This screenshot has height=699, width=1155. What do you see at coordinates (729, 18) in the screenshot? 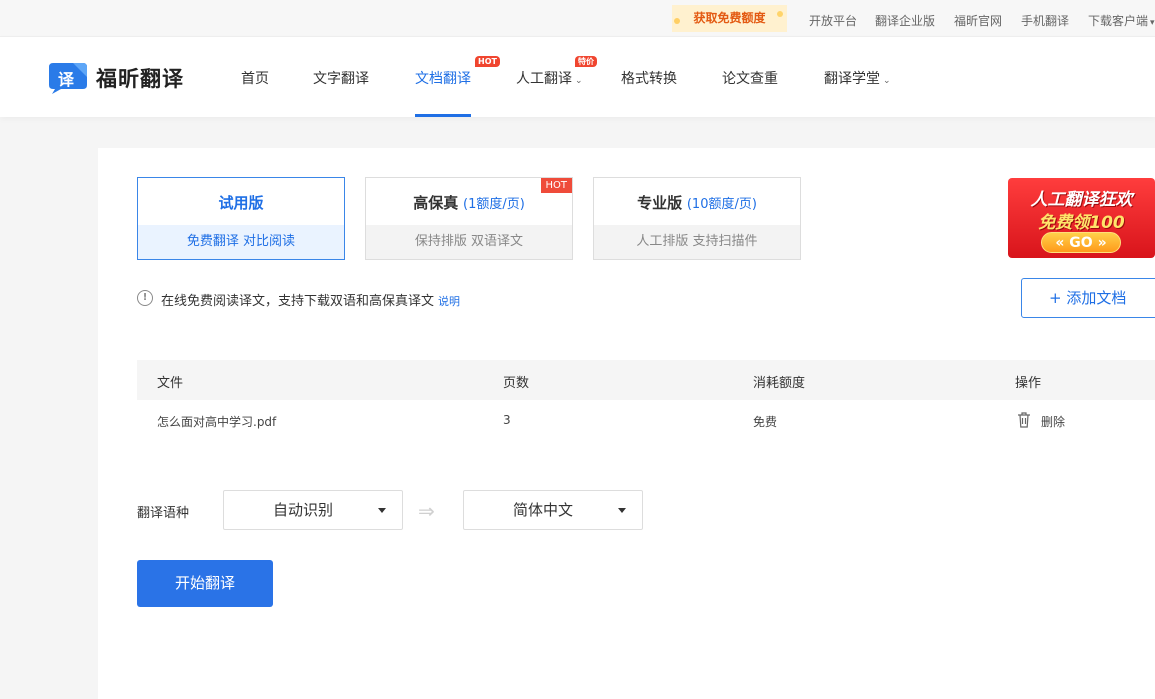
I see `free-quota-promo: 获取免费额度` at bounding box center [729, 18].